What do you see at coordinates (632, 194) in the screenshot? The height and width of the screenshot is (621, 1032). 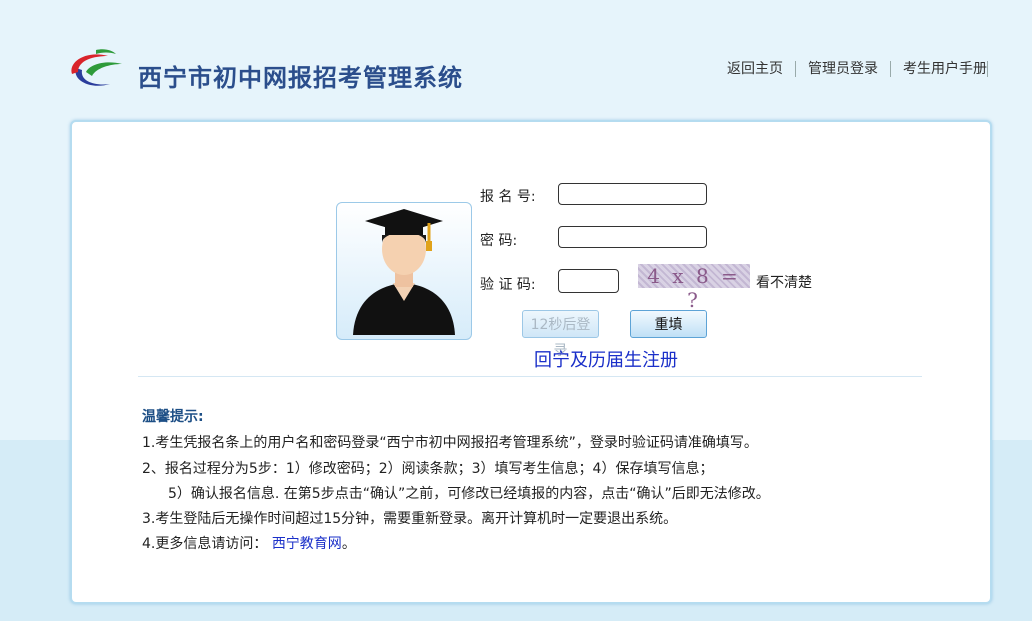 I see `registration-number-input` at bounding box center [632, 194].